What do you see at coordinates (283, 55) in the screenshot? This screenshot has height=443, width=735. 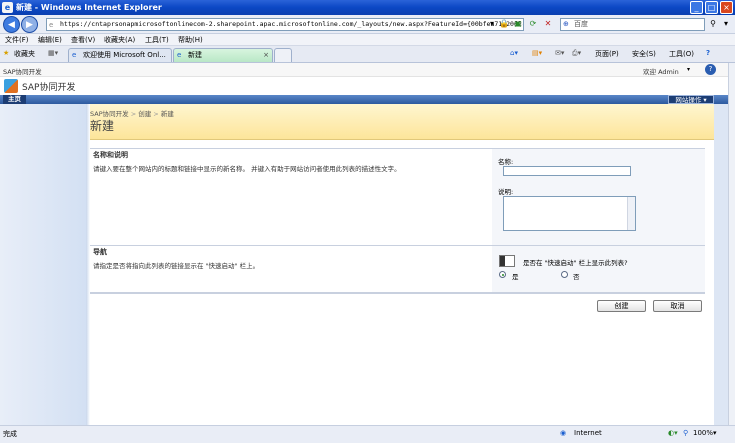 I see `new-tab-button` at bounding box center [283, 55].